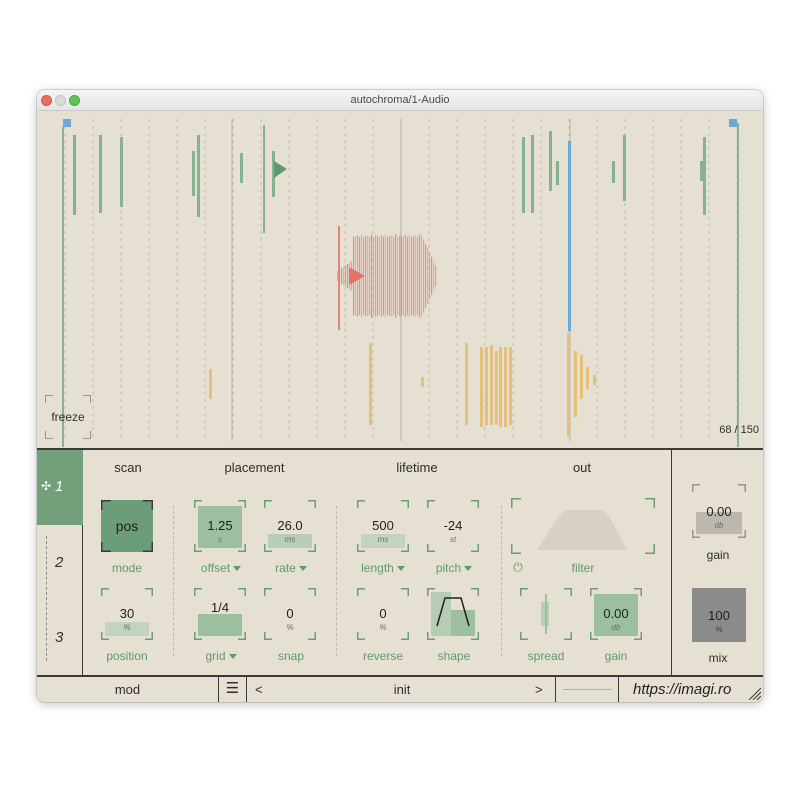 The height and width of the screenshot is (800, 800). I want to click on tab-divider, so click(46, 598).